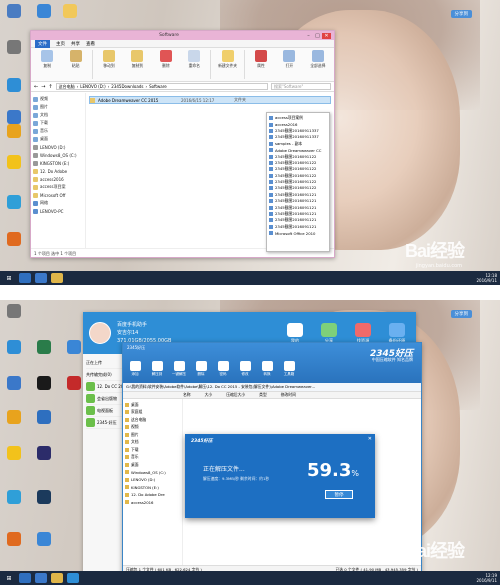  Describe the element at coordinates (152, 458) in the screenshot. I see `tree-node: 音乐` at that location.